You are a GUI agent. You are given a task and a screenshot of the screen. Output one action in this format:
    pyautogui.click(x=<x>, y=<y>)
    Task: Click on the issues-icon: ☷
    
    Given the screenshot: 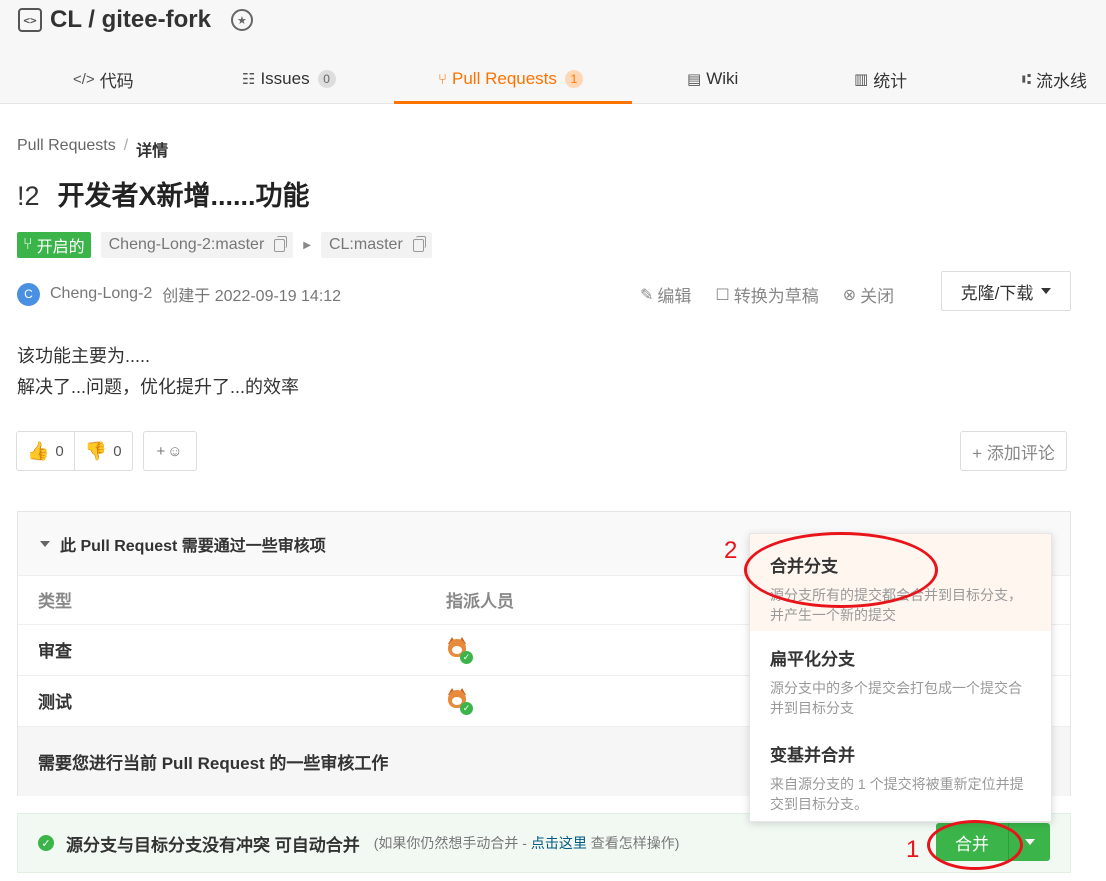 What is the action you would take?
    pyautogui.click(x=249, y=79)
    